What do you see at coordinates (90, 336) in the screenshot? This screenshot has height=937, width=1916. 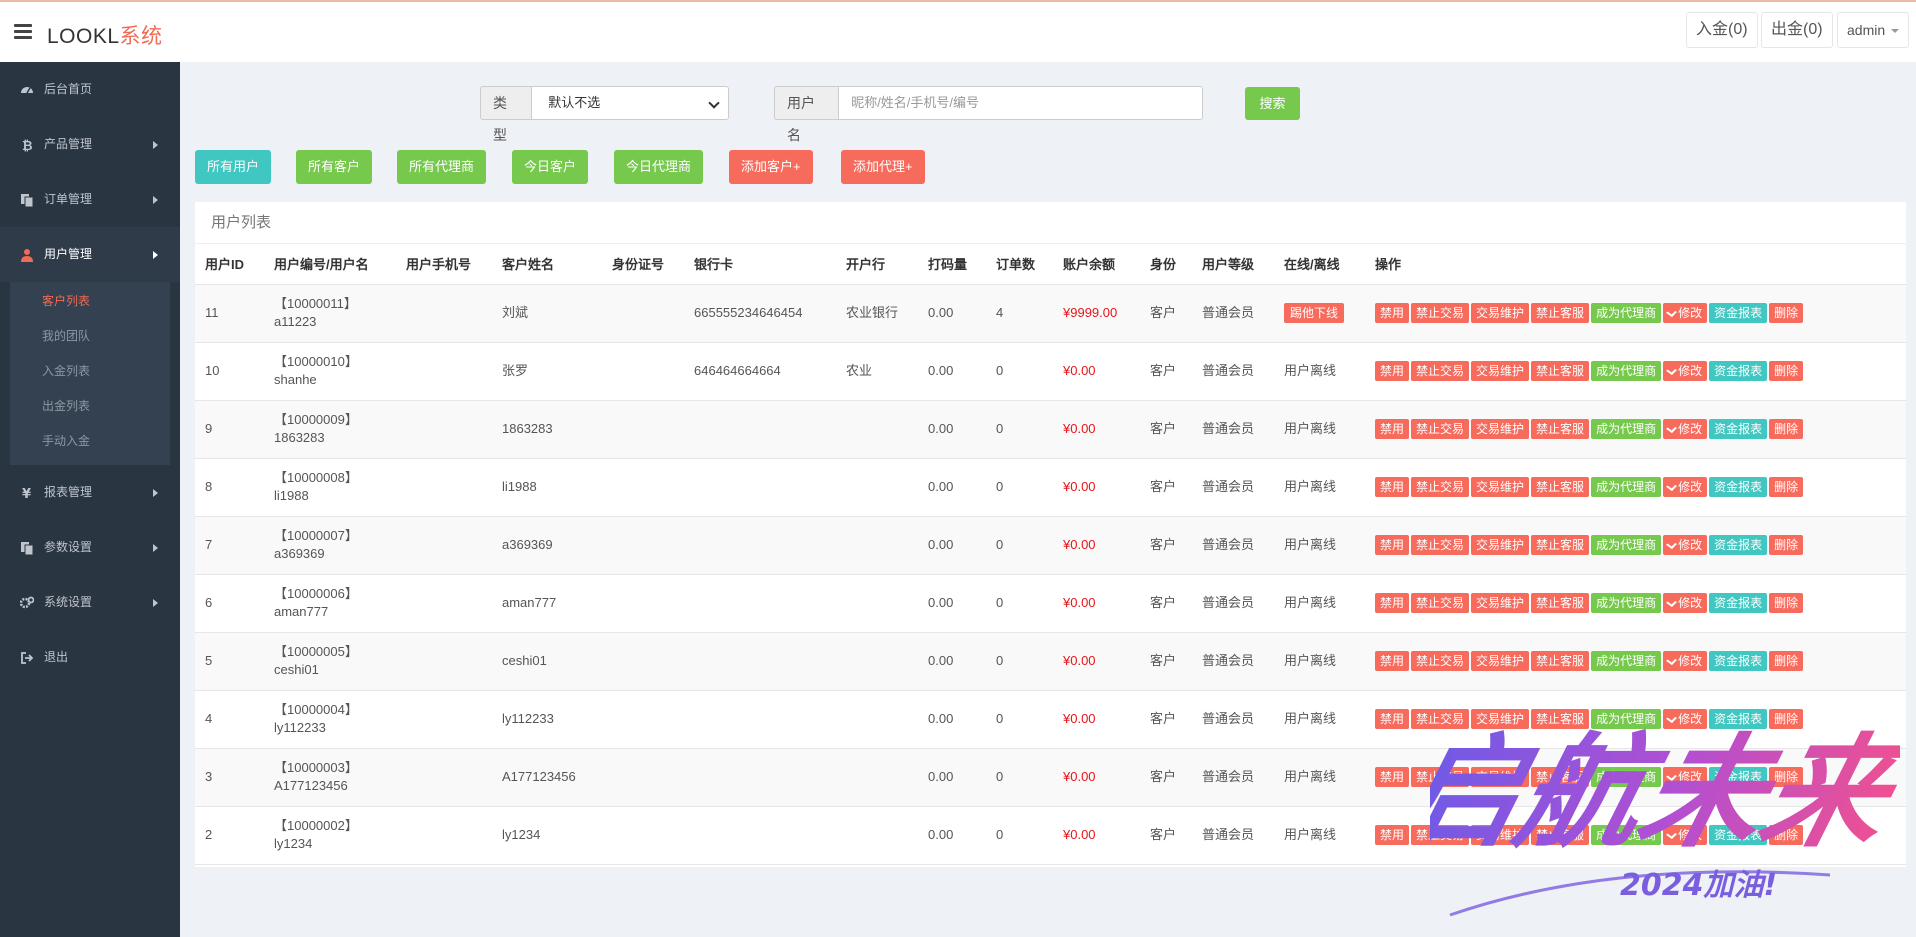 I see `submenu-my-team: 我的团队` at bounding box center [90, 336].